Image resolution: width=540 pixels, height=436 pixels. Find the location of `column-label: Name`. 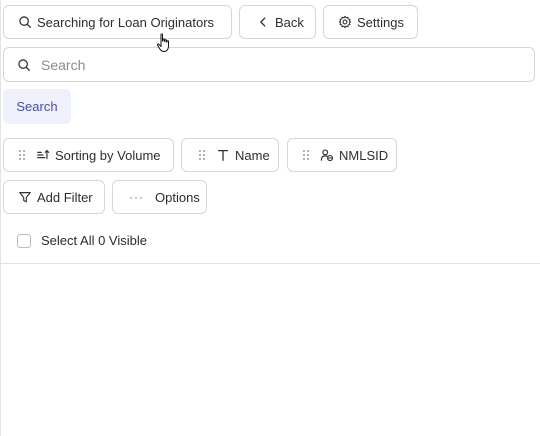

column-label: Name is located at coordinates (252, 155).